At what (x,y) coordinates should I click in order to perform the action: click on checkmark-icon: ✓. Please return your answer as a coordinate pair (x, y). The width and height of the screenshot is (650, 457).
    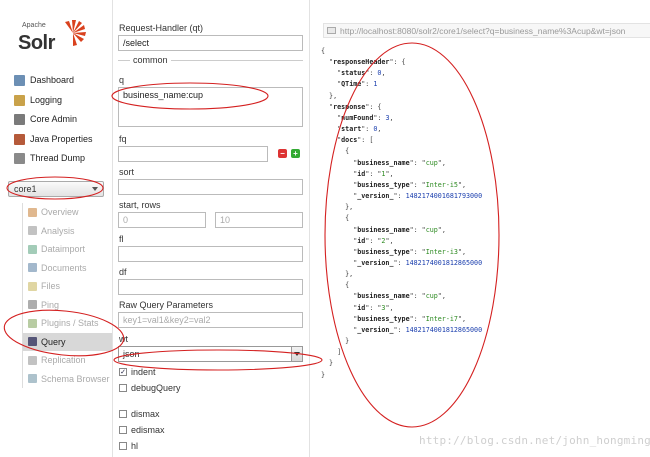
    Looking at the image, I should click on (123, 372).